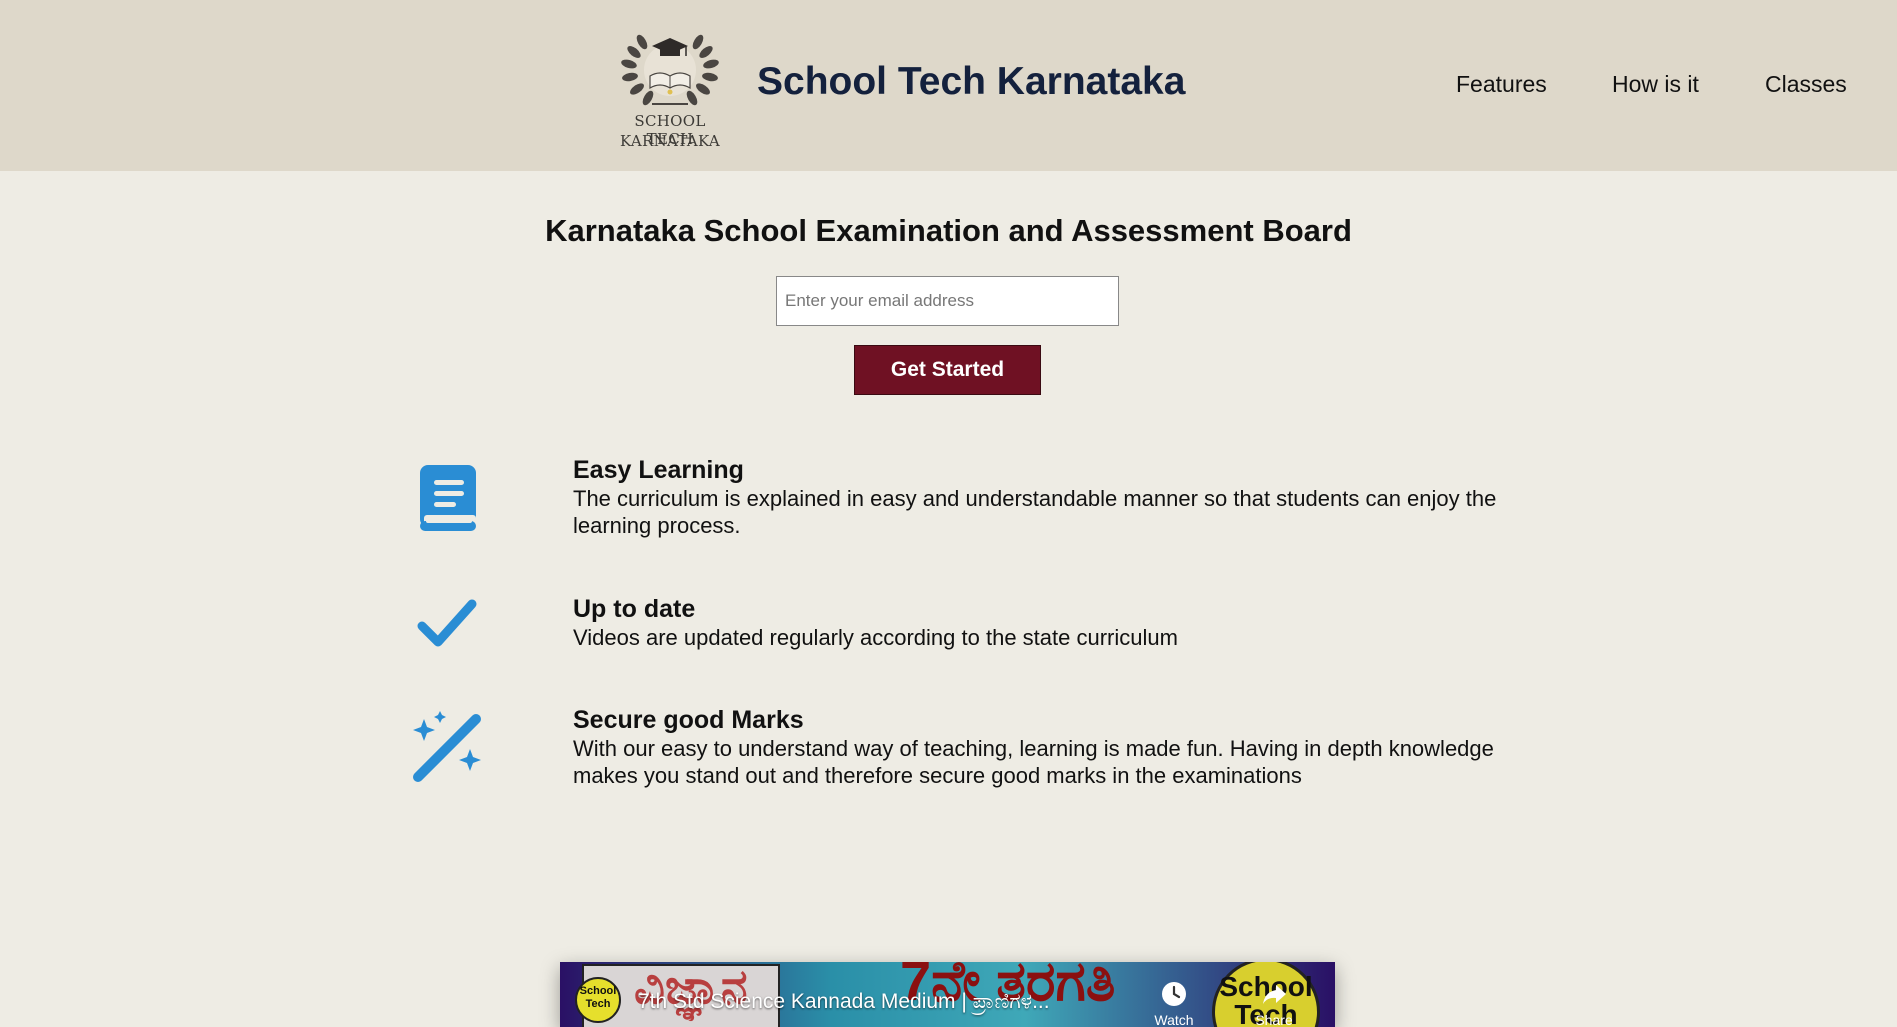 The width and height of the screenshot is (1897, 1027). What do you see at coordinates (448, 632) in the screenshot?
I see `checkmark-icon` at bounding box center [448, 632].